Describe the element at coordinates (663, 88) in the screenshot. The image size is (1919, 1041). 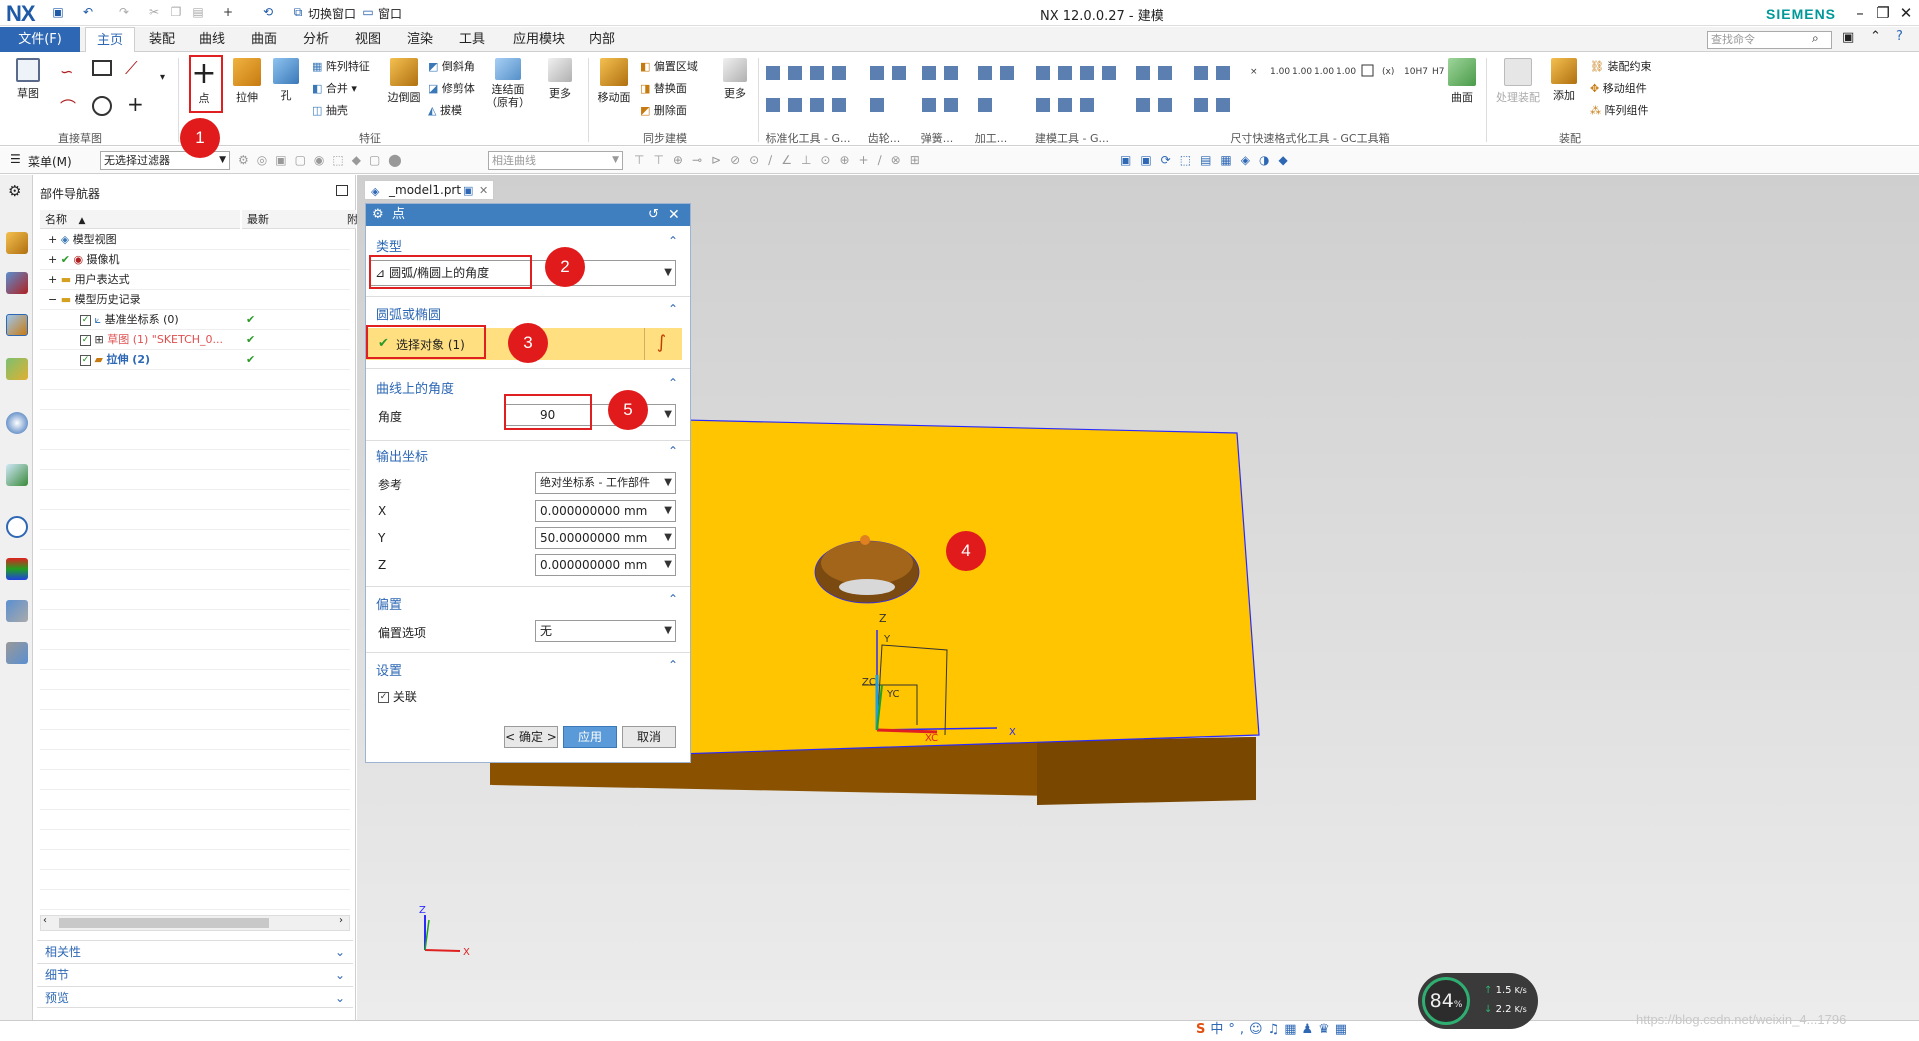
I see `replace-face-button: ◨ 替换面` at that location.